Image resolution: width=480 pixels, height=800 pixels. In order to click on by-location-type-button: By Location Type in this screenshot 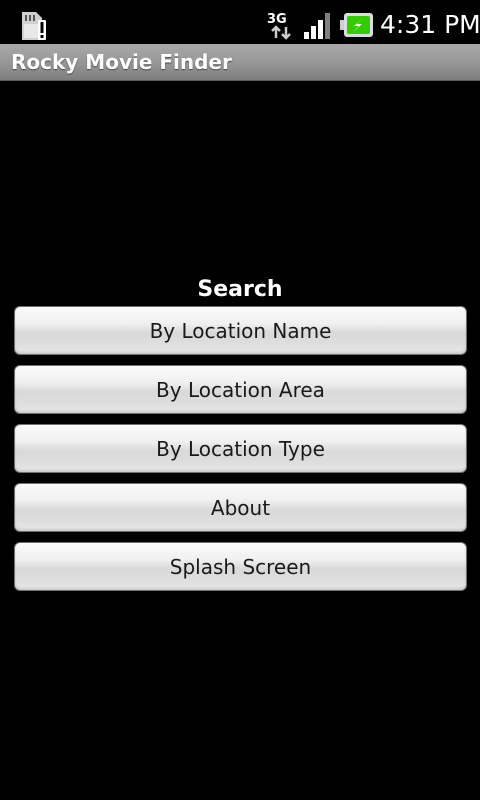, I will do `click(240, 448)`.